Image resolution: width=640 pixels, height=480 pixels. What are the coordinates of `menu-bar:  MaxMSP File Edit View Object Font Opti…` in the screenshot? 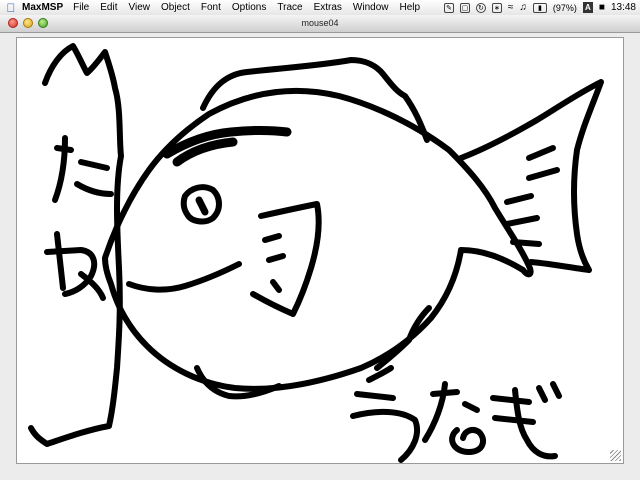 It's located at (320, 8).